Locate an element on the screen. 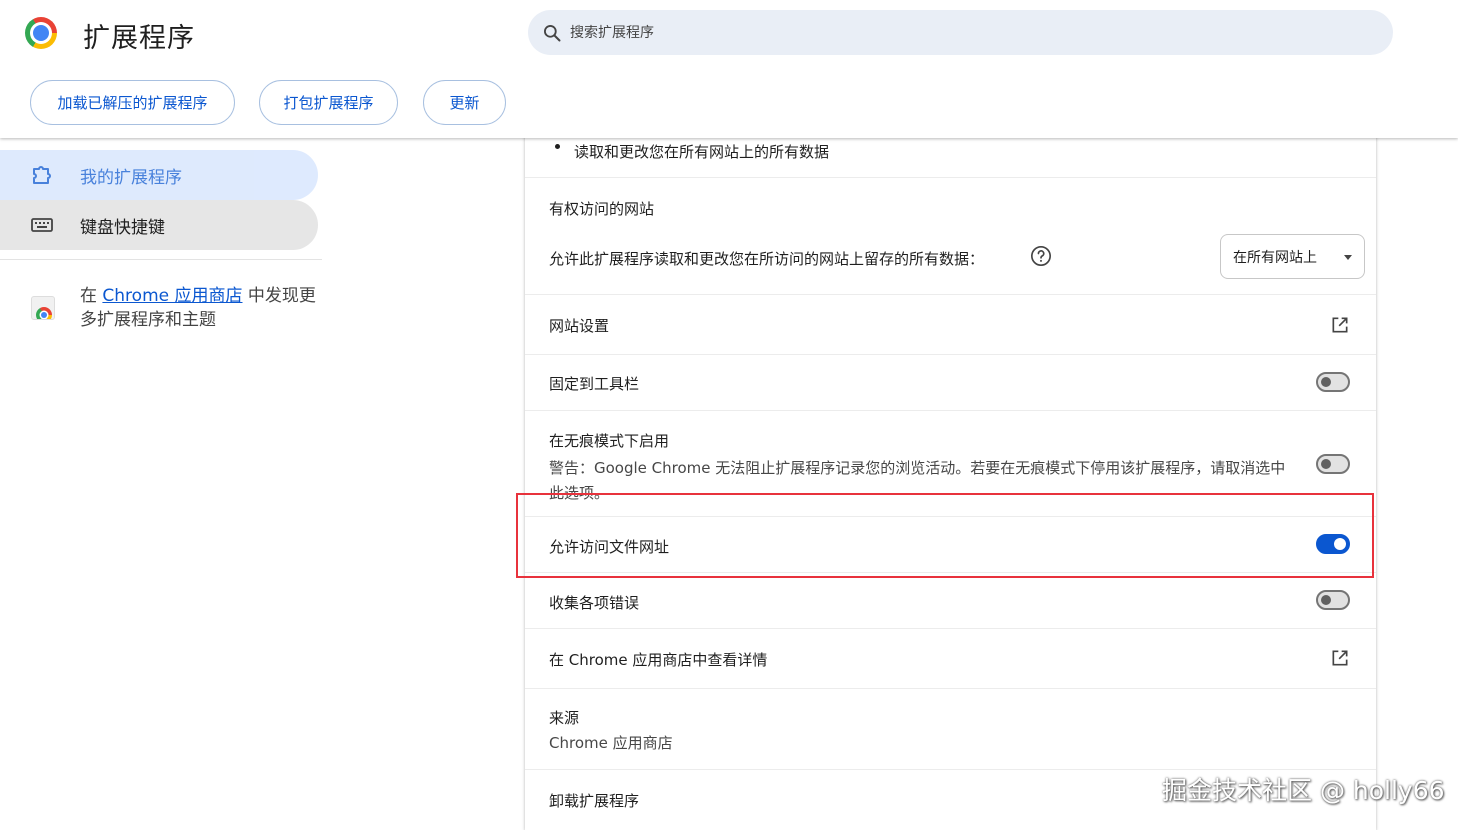 This screenshot has height=830, width=1458. incognito-toggle is located at coordinates (1333, 464).